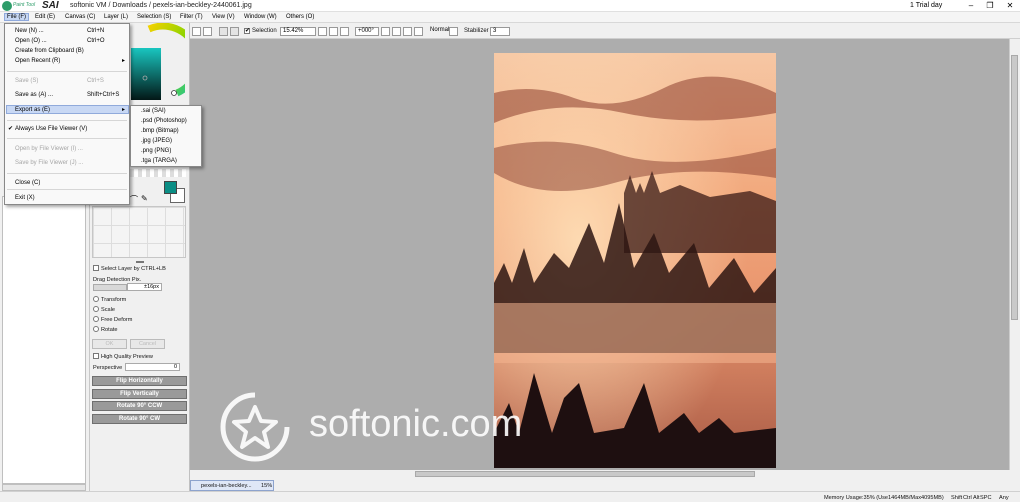  Describe the element at coordinates (152, 367) in the screenshot. I see `perspective-field: 0` at that location.